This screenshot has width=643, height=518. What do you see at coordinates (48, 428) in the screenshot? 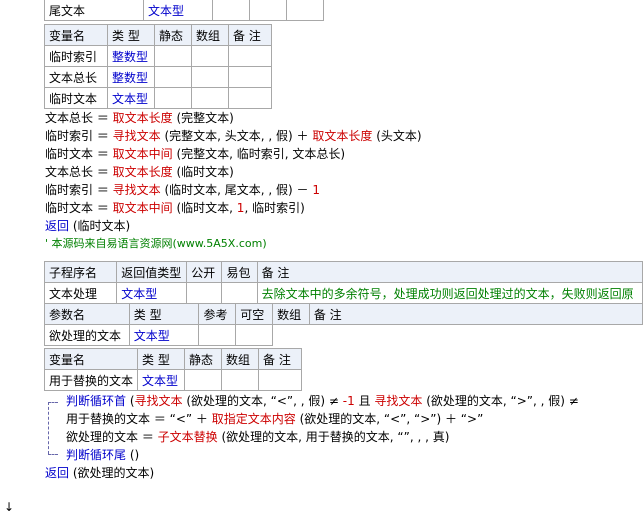
I see `loop-fold-guide` at bounding box center [48, 428].